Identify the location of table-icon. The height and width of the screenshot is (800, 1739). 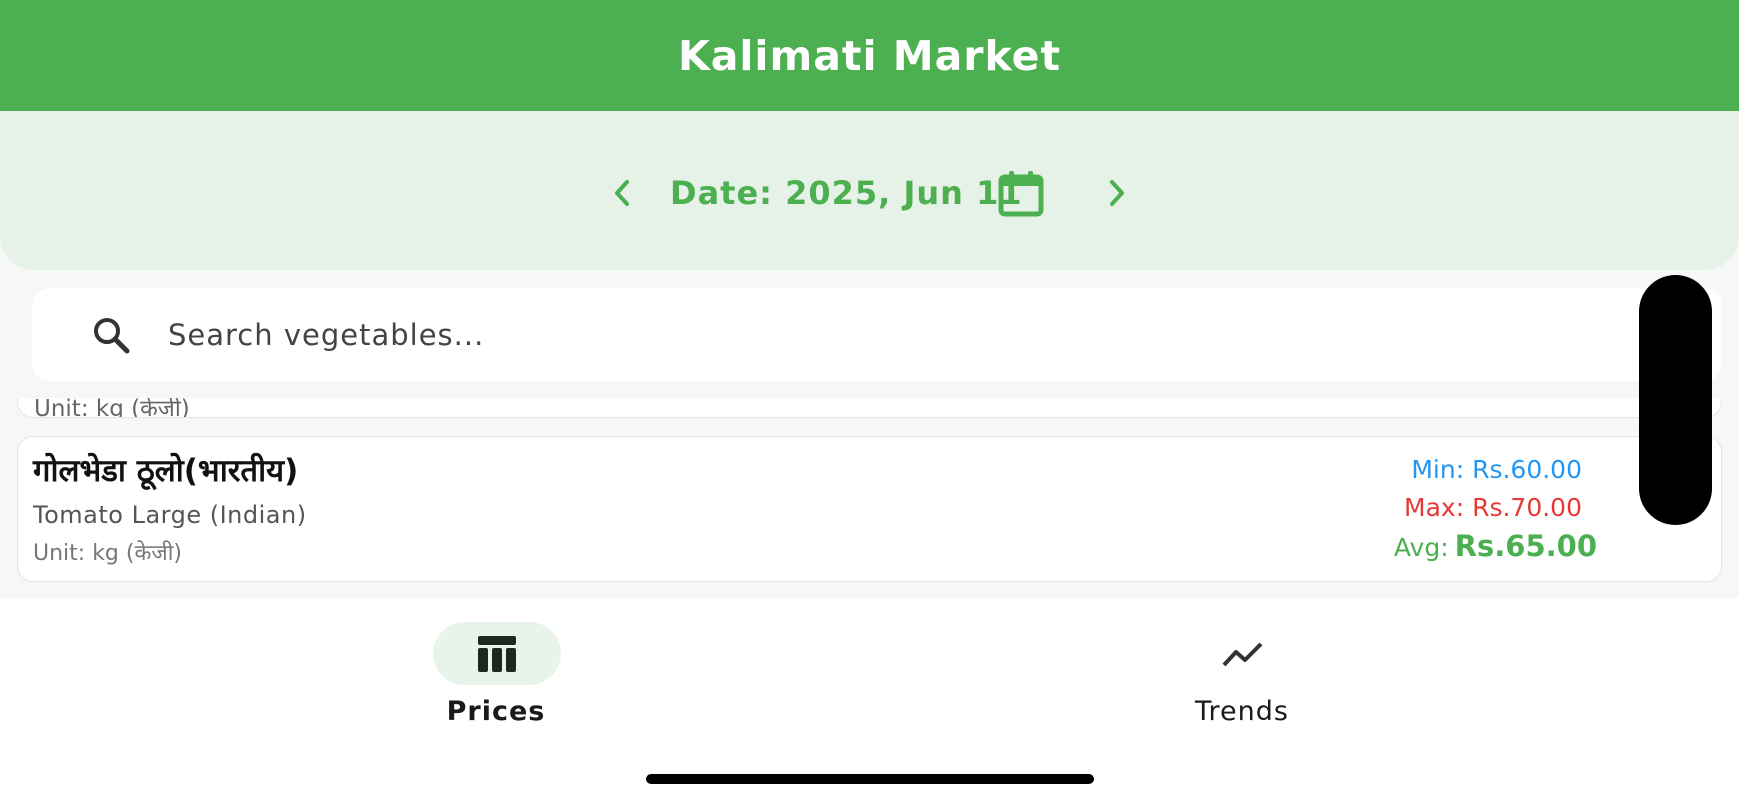
(497, 653).